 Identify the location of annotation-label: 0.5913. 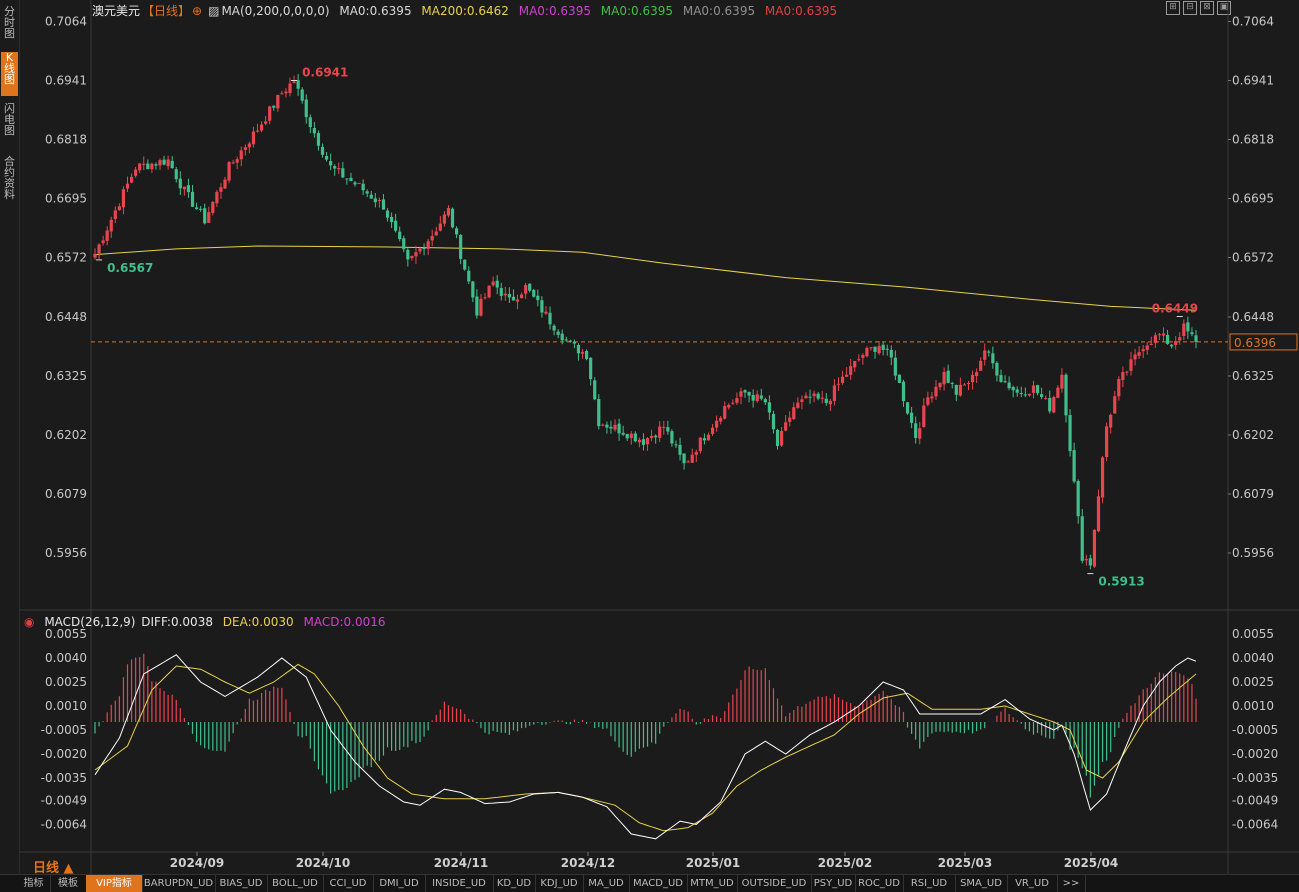
(1121, 582).